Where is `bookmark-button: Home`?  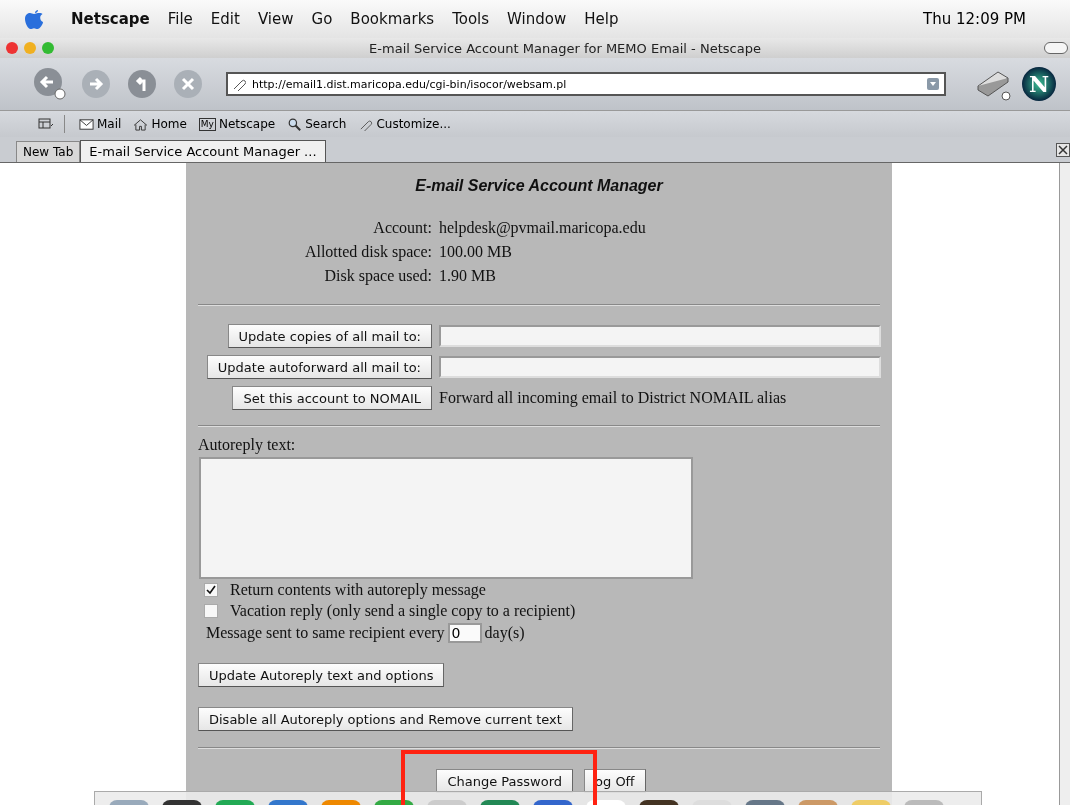
bookmark-button: Home is located at coordinates (160, 124).